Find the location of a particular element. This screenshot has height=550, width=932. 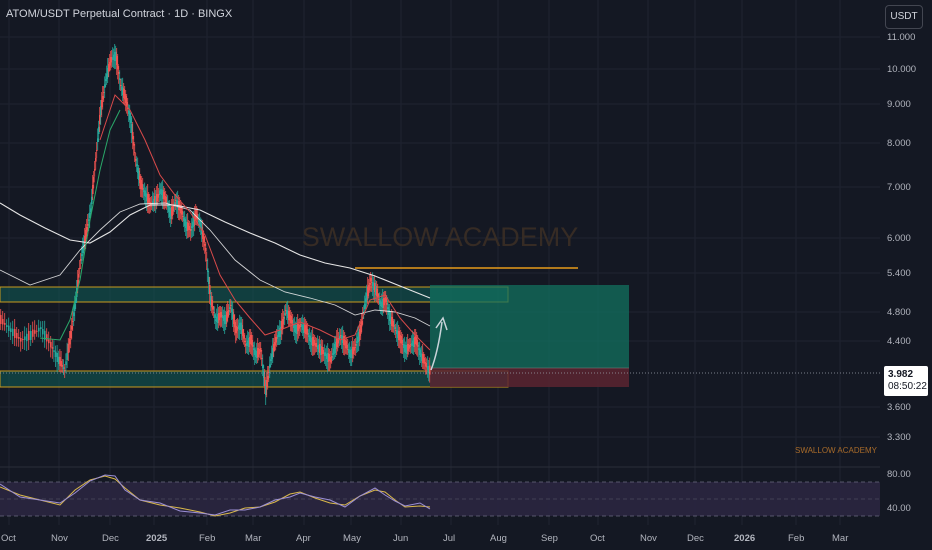

position-stop-box is located at coordinates (529, 377).